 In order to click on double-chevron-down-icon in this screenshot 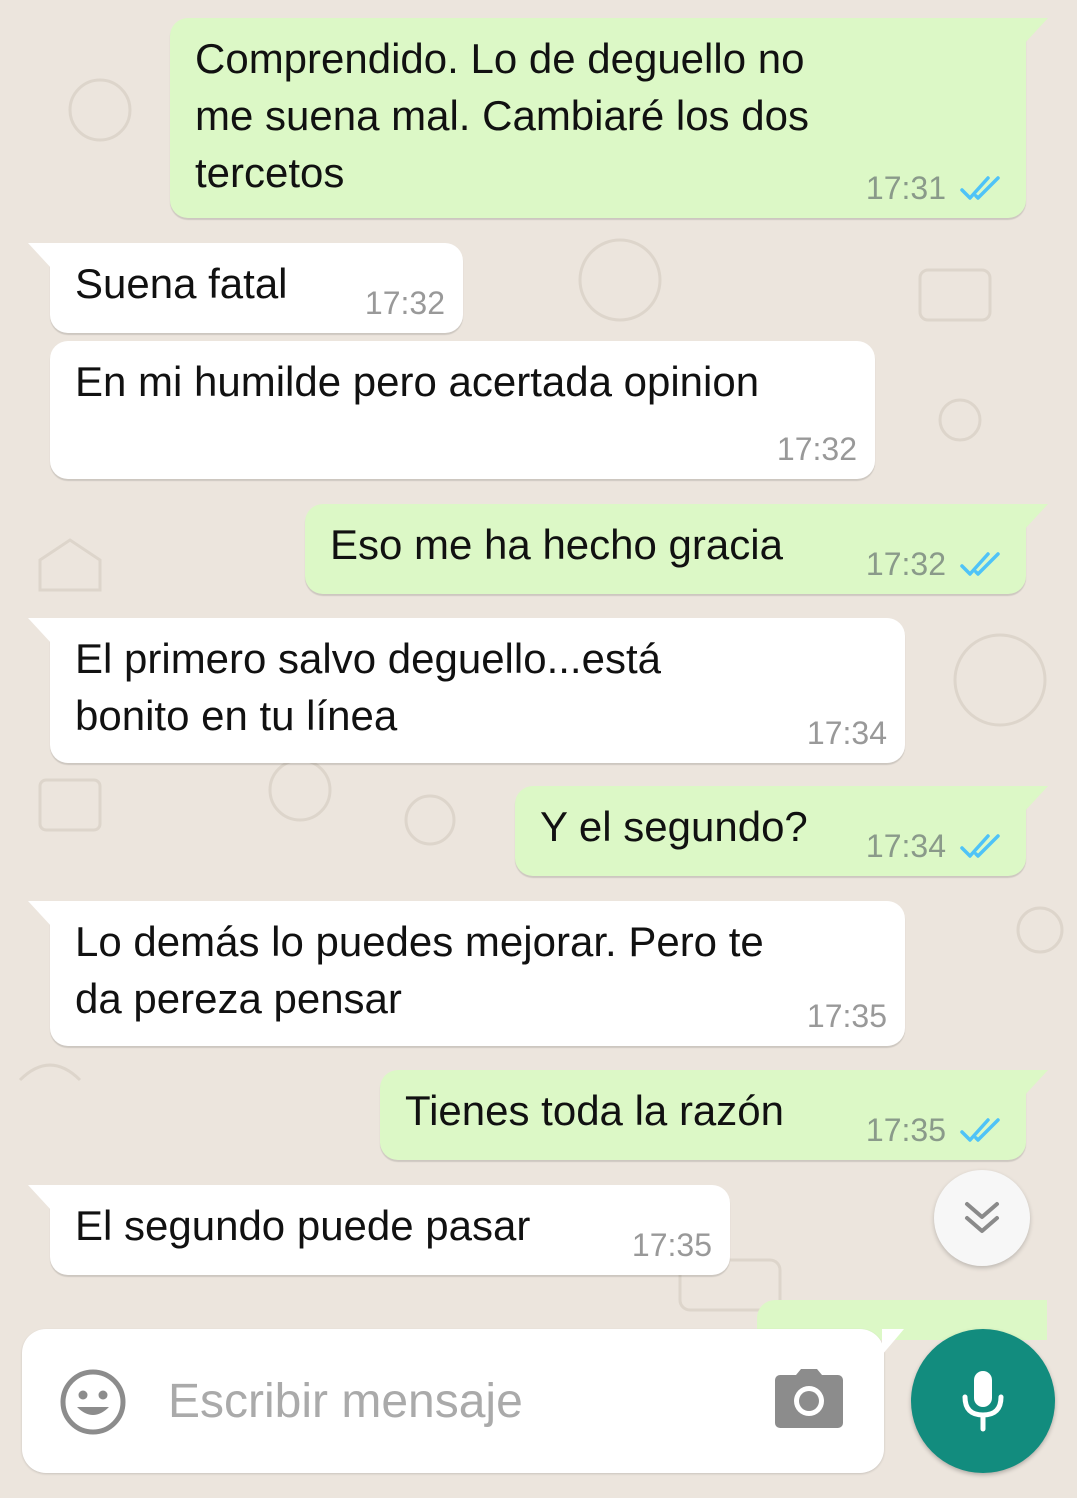, I will do `click(982, 1217)`.